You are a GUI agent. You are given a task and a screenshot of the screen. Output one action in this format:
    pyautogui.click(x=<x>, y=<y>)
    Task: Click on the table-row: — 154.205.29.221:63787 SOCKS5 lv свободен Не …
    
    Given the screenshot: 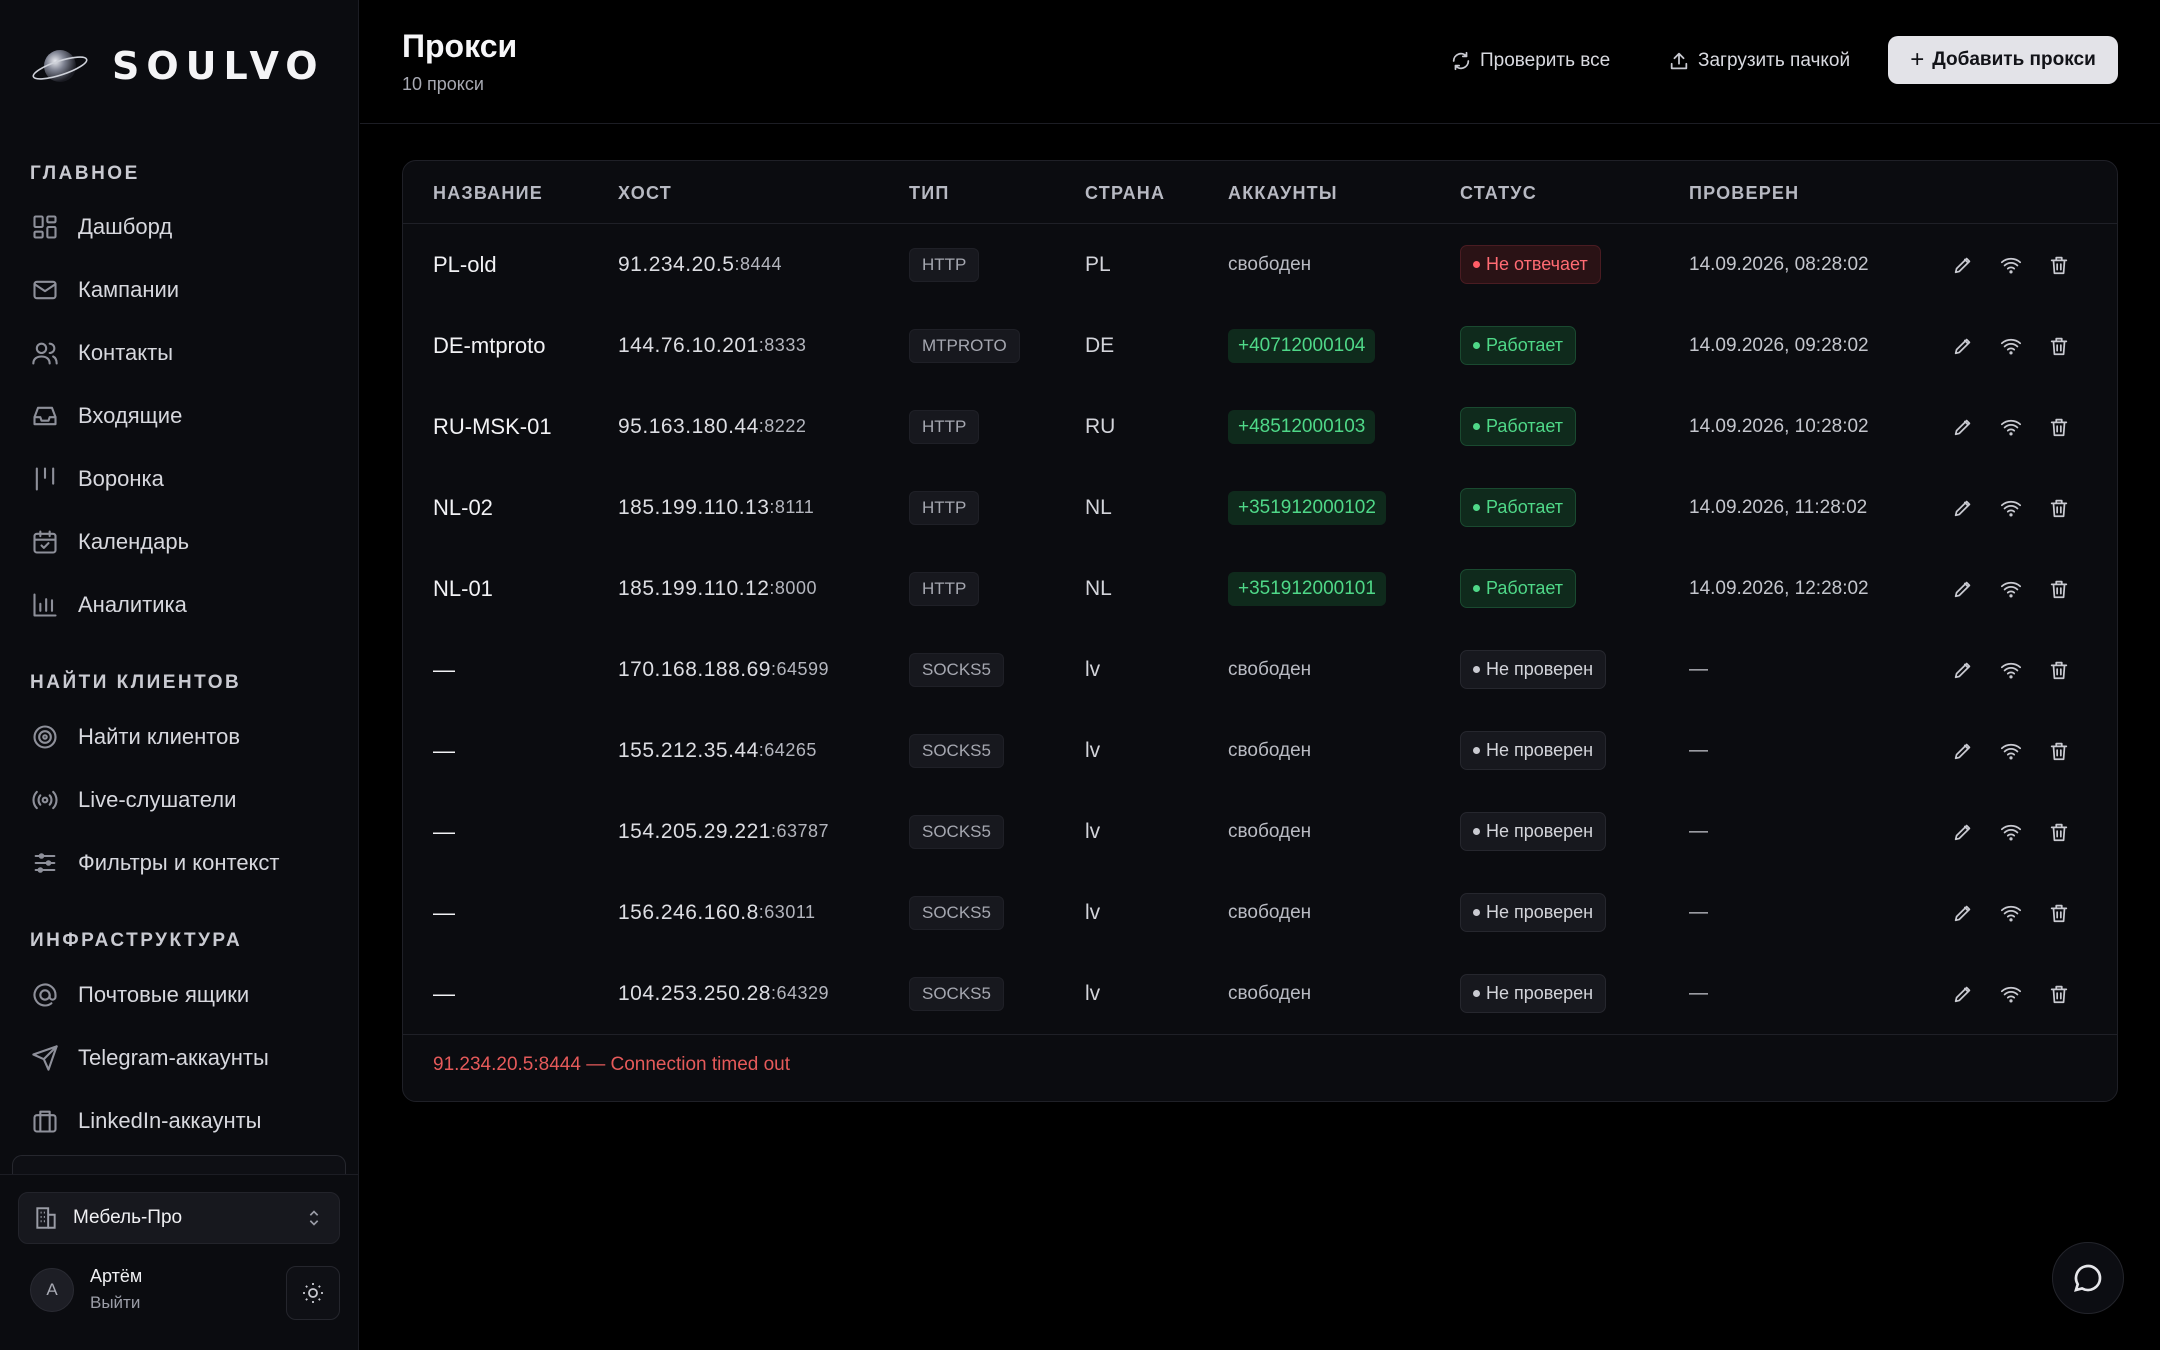 What is the action you would take?
    pyautogui.click(x=1260, y=831)
    